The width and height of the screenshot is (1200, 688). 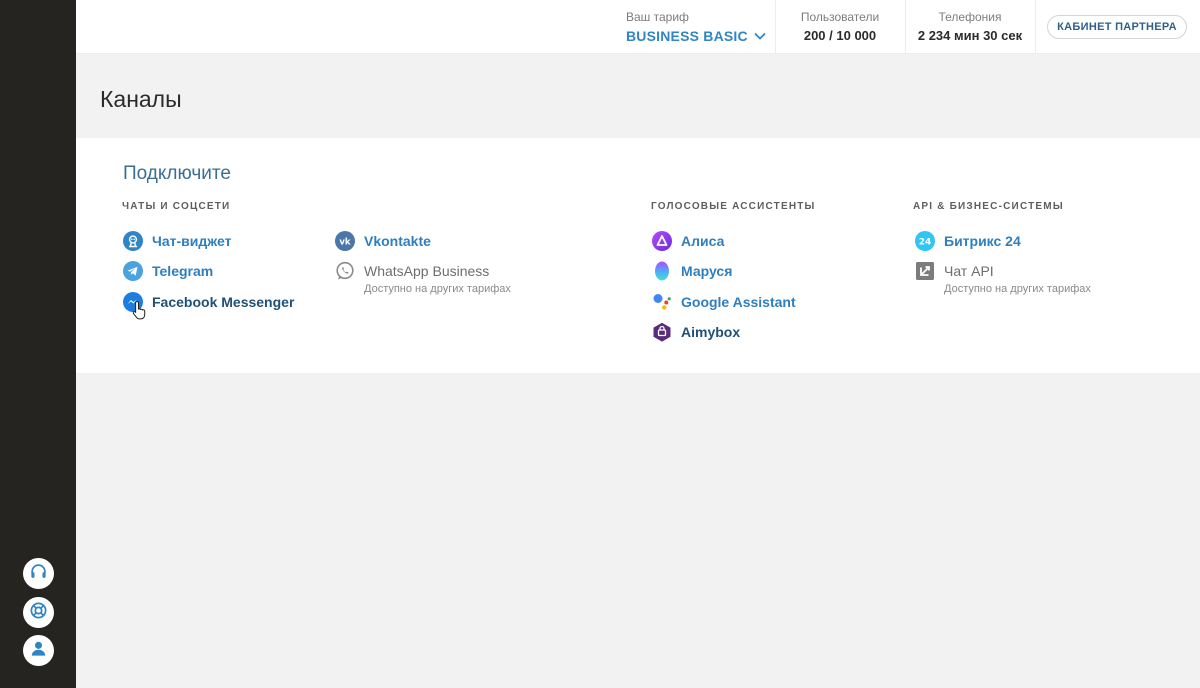 What do you see at coordinates (970, 35) in the screenshot?
I see `telephony-value: 2 234 мин 30 сек` at bounding box center [970, 35].